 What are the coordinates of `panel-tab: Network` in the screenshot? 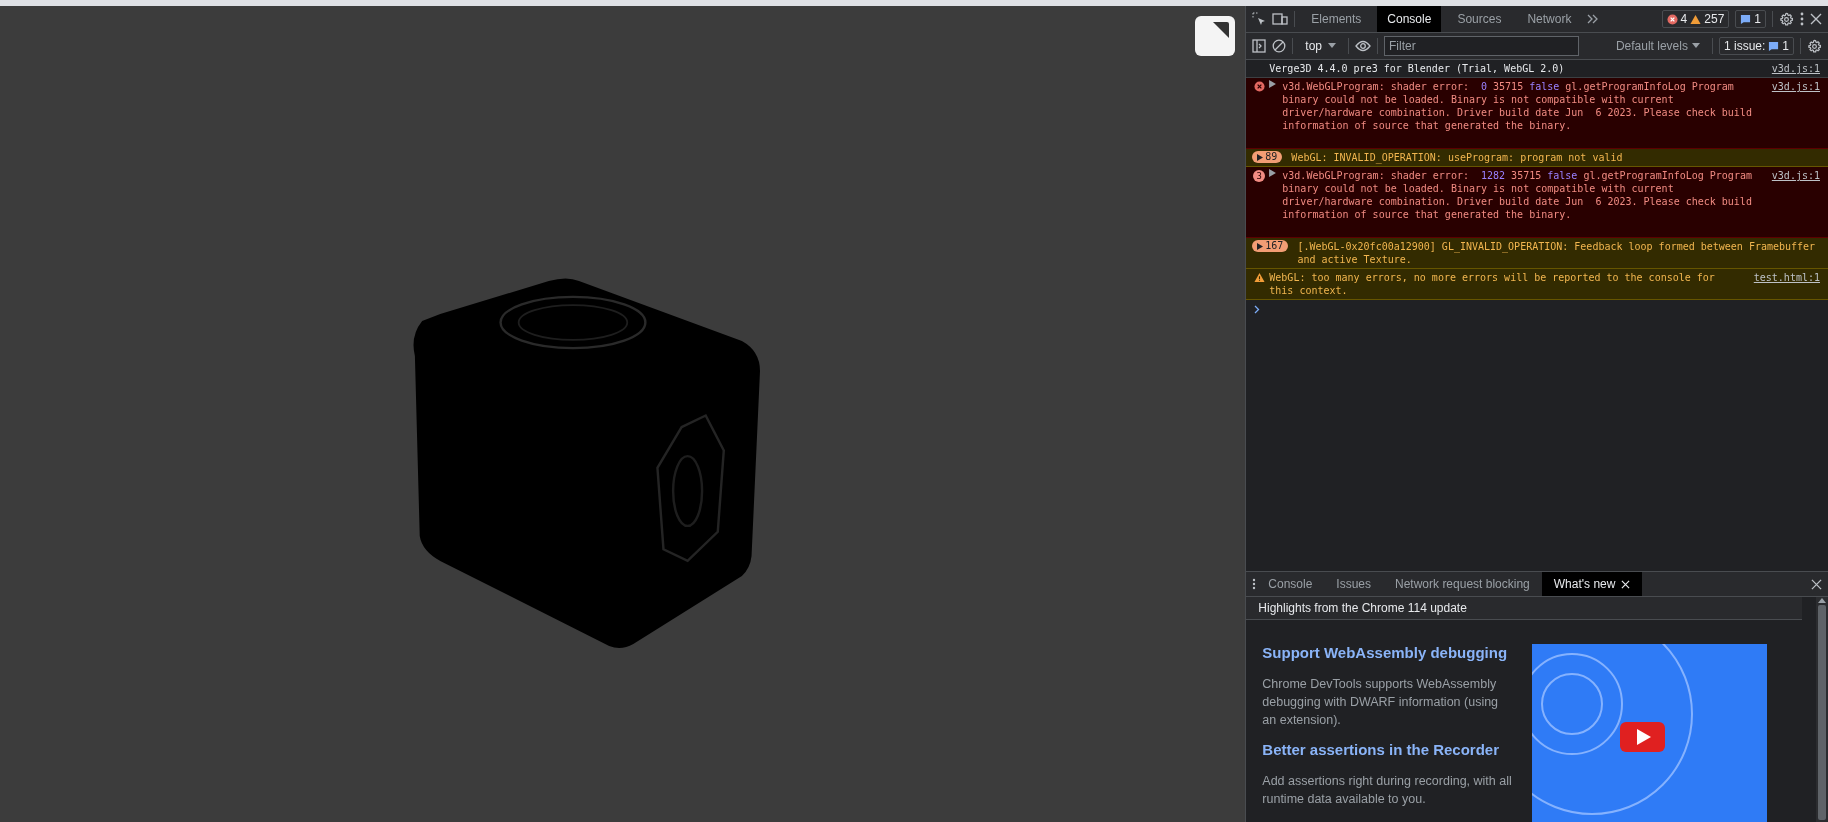 It's located at (1549, 19).